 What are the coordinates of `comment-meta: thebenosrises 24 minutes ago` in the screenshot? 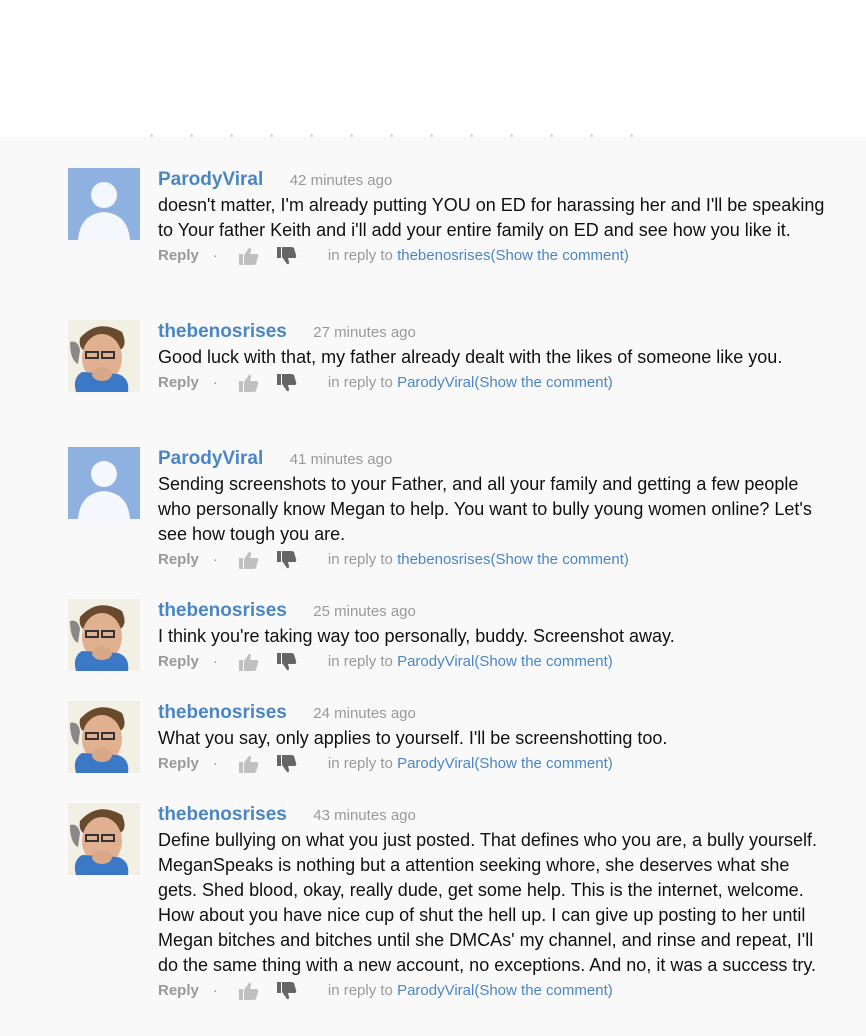 It's located at (495, 713).